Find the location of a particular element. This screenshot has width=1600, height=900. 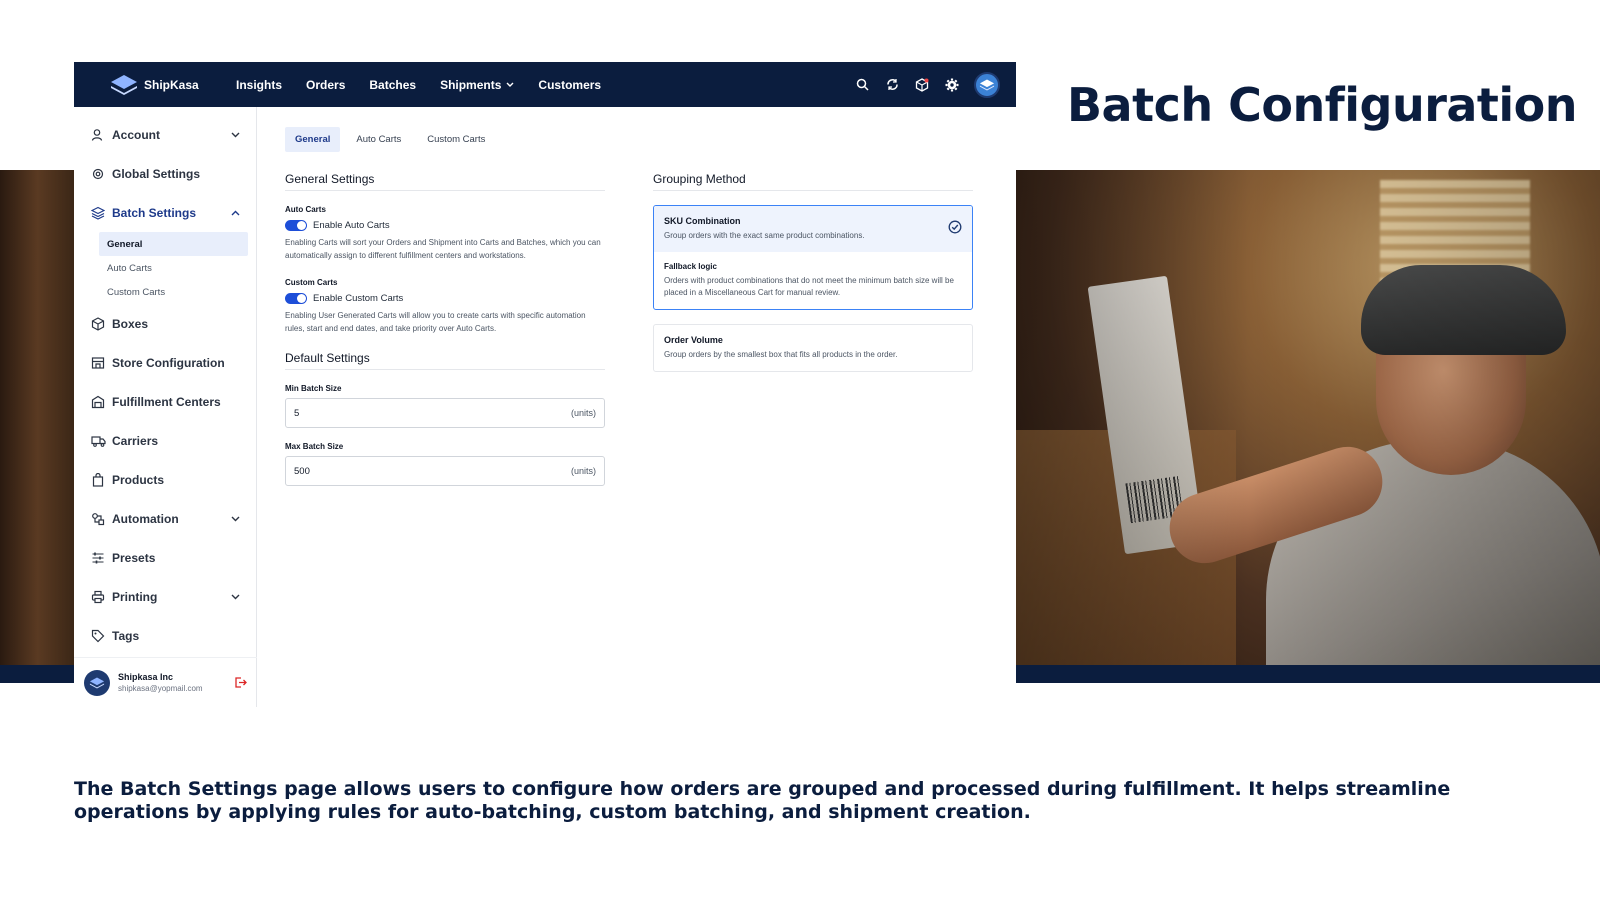

nav-label: Customers is located at coordinates (570, 84).